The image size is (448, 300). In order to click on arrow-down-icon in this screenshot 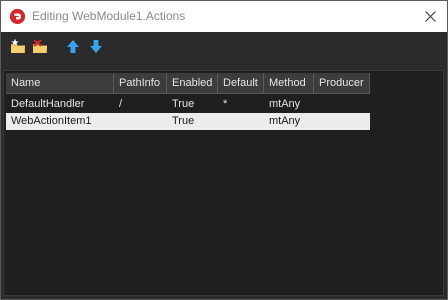, I will do `click(96, 46)`.